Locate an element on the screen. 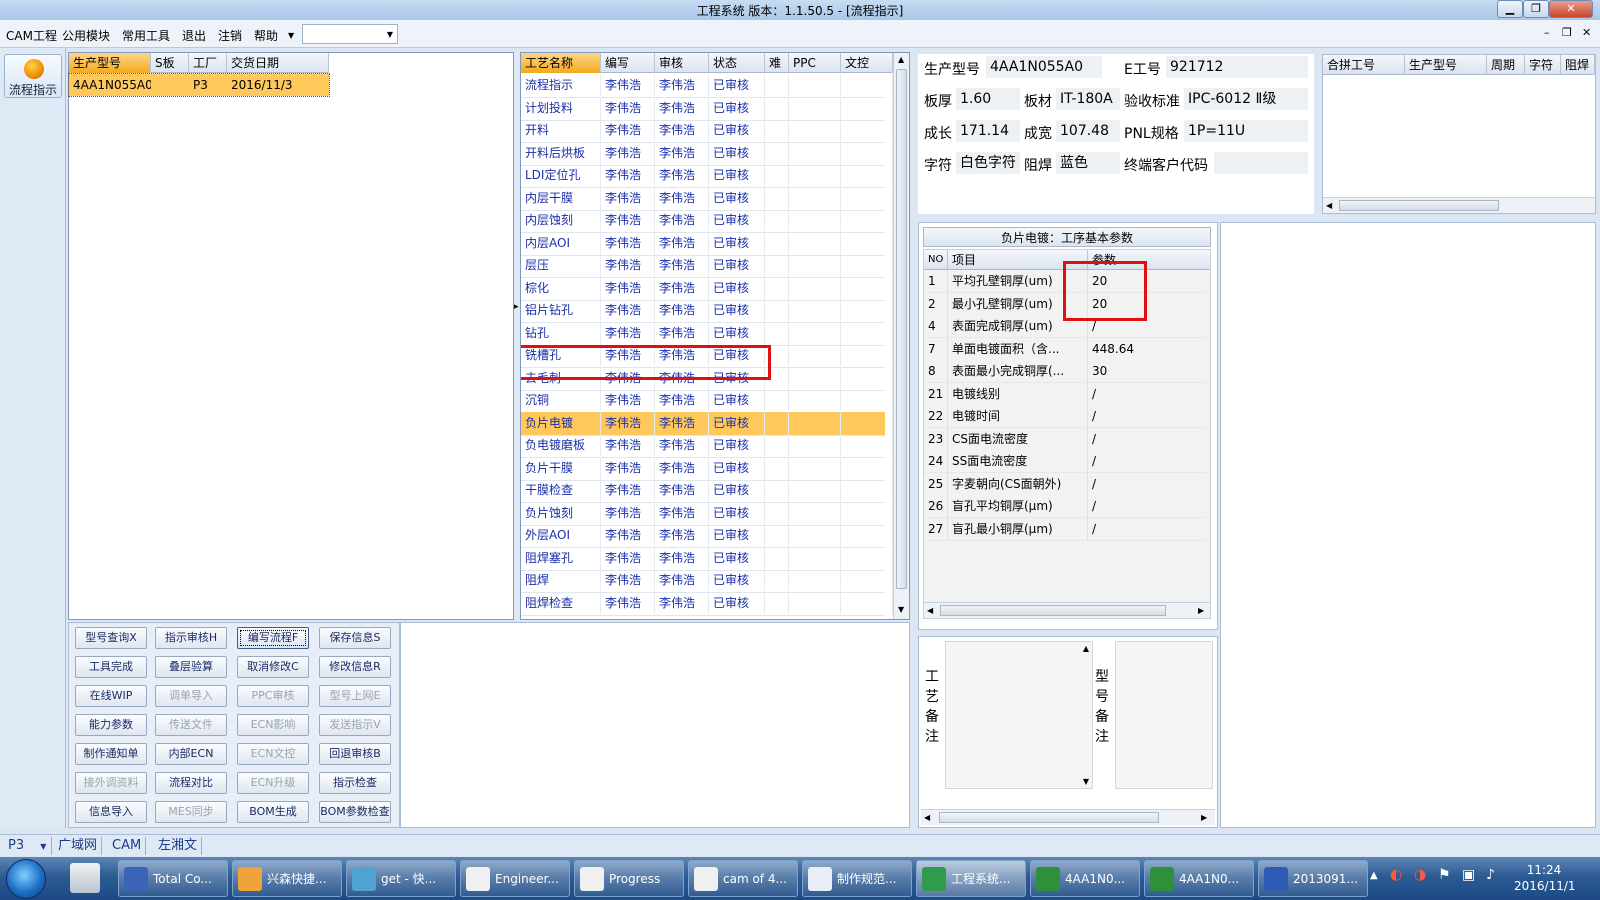 This screenshot has width=1600, height=900. action-button: 型号上网E is located at coordinates (355, 696).